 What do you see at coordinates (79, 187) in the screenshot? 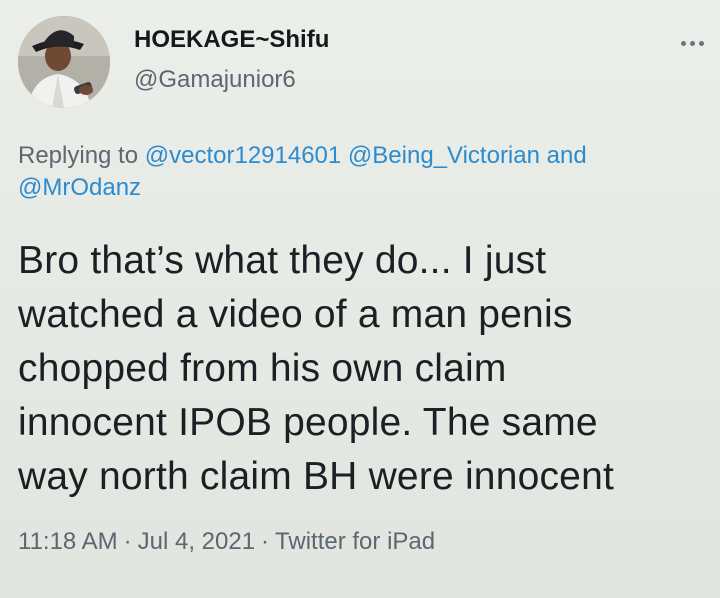
I see `mention-link: @MrOdanz` at bounding box center [79, 187].